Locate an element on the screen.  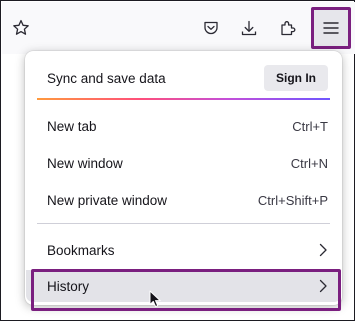
chevron-right-icon is located at coordinates (323, 250).